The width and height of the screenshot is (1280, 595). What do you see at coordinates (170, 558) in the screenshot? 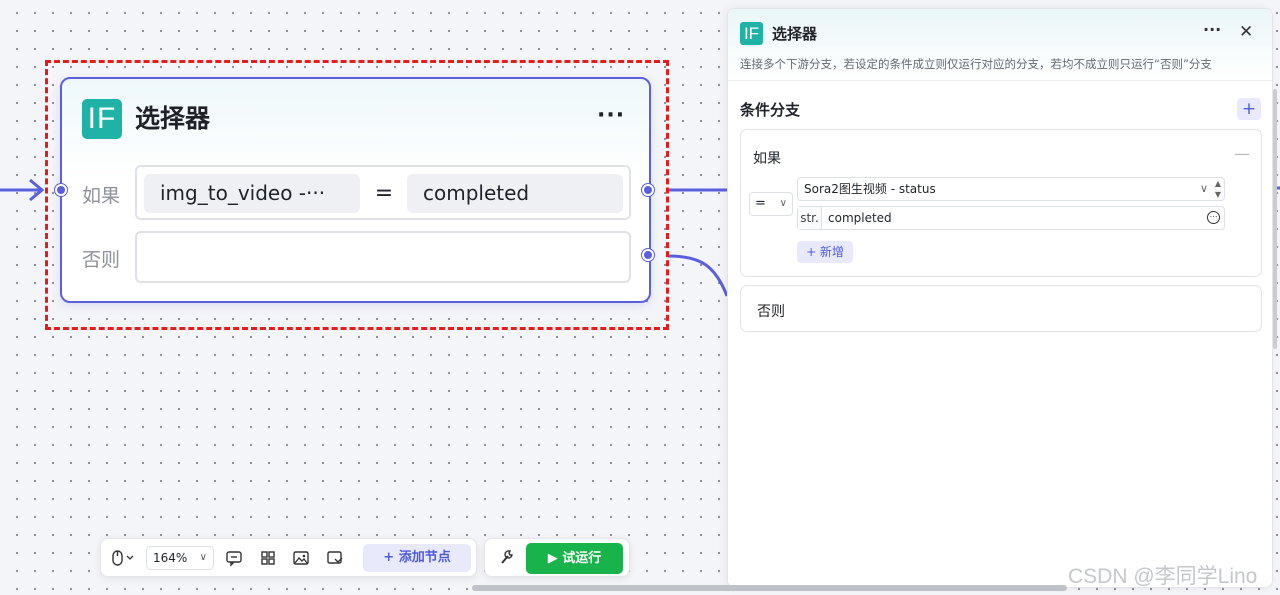
I see `zoom-level: 164%` at bounding box center [170, 558].